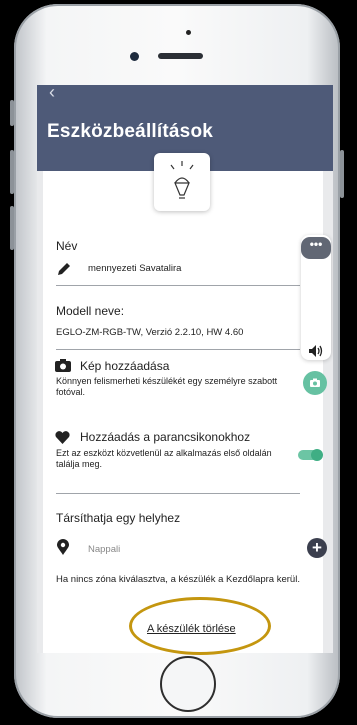 The height and width of the screenshot is (725, 357). Describe the element at coordinates (150, 332) in the screenshot. I see `model-value: EGLO-ZM-RGB-TW, Verzió 2.2.10, HW 4.60` at that location.